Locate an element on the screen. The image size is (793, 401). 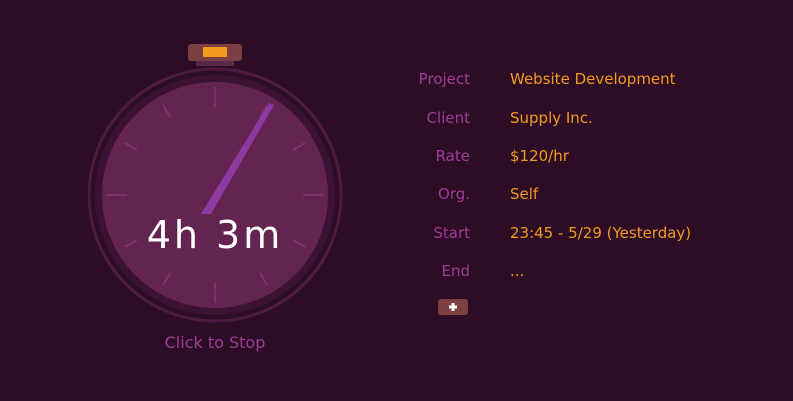
detail-label: Org. is located at coordinates (454, 194).